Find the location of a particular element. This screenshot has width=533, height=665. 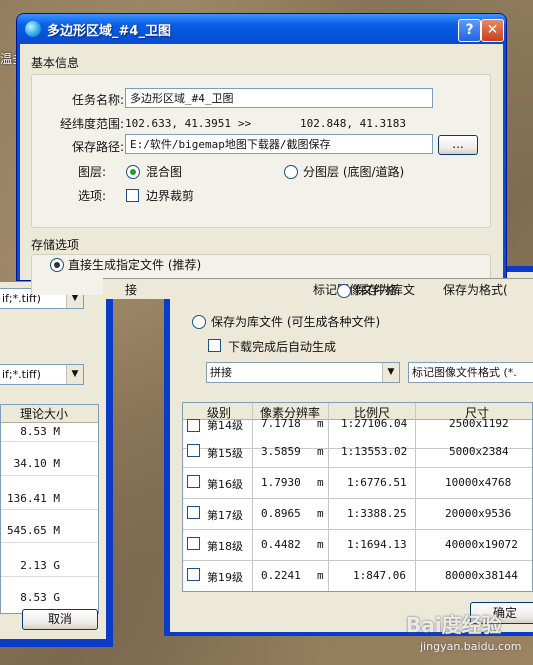

cancel-button: 取消 is located at coordinates (60, 619).